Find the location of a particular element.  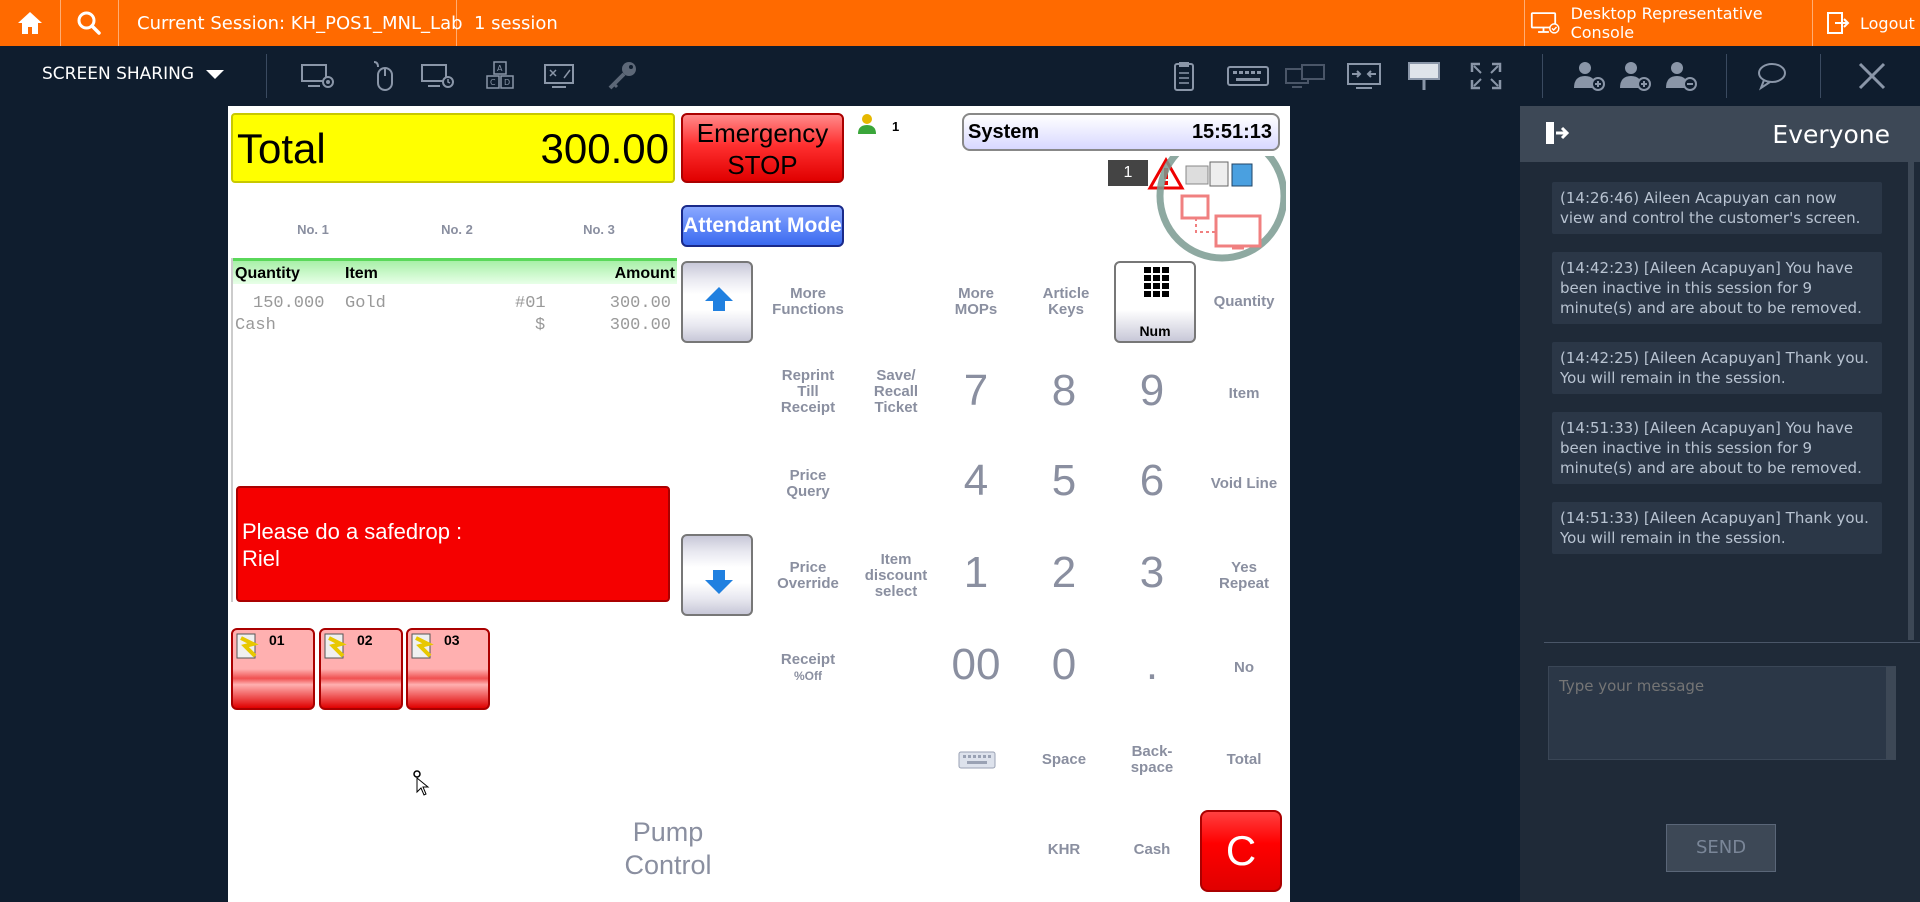

emergency-stop-button: Emergency STOP is located at coordinates (762, 148).